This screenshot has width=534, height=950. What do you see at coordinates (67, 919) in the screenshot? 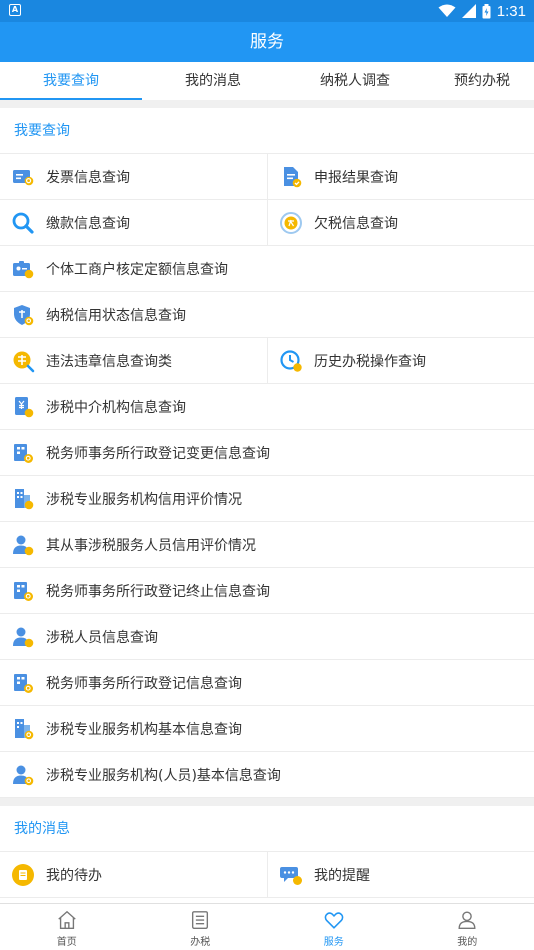
I see `home-icon` at bounding box center [67, 919].